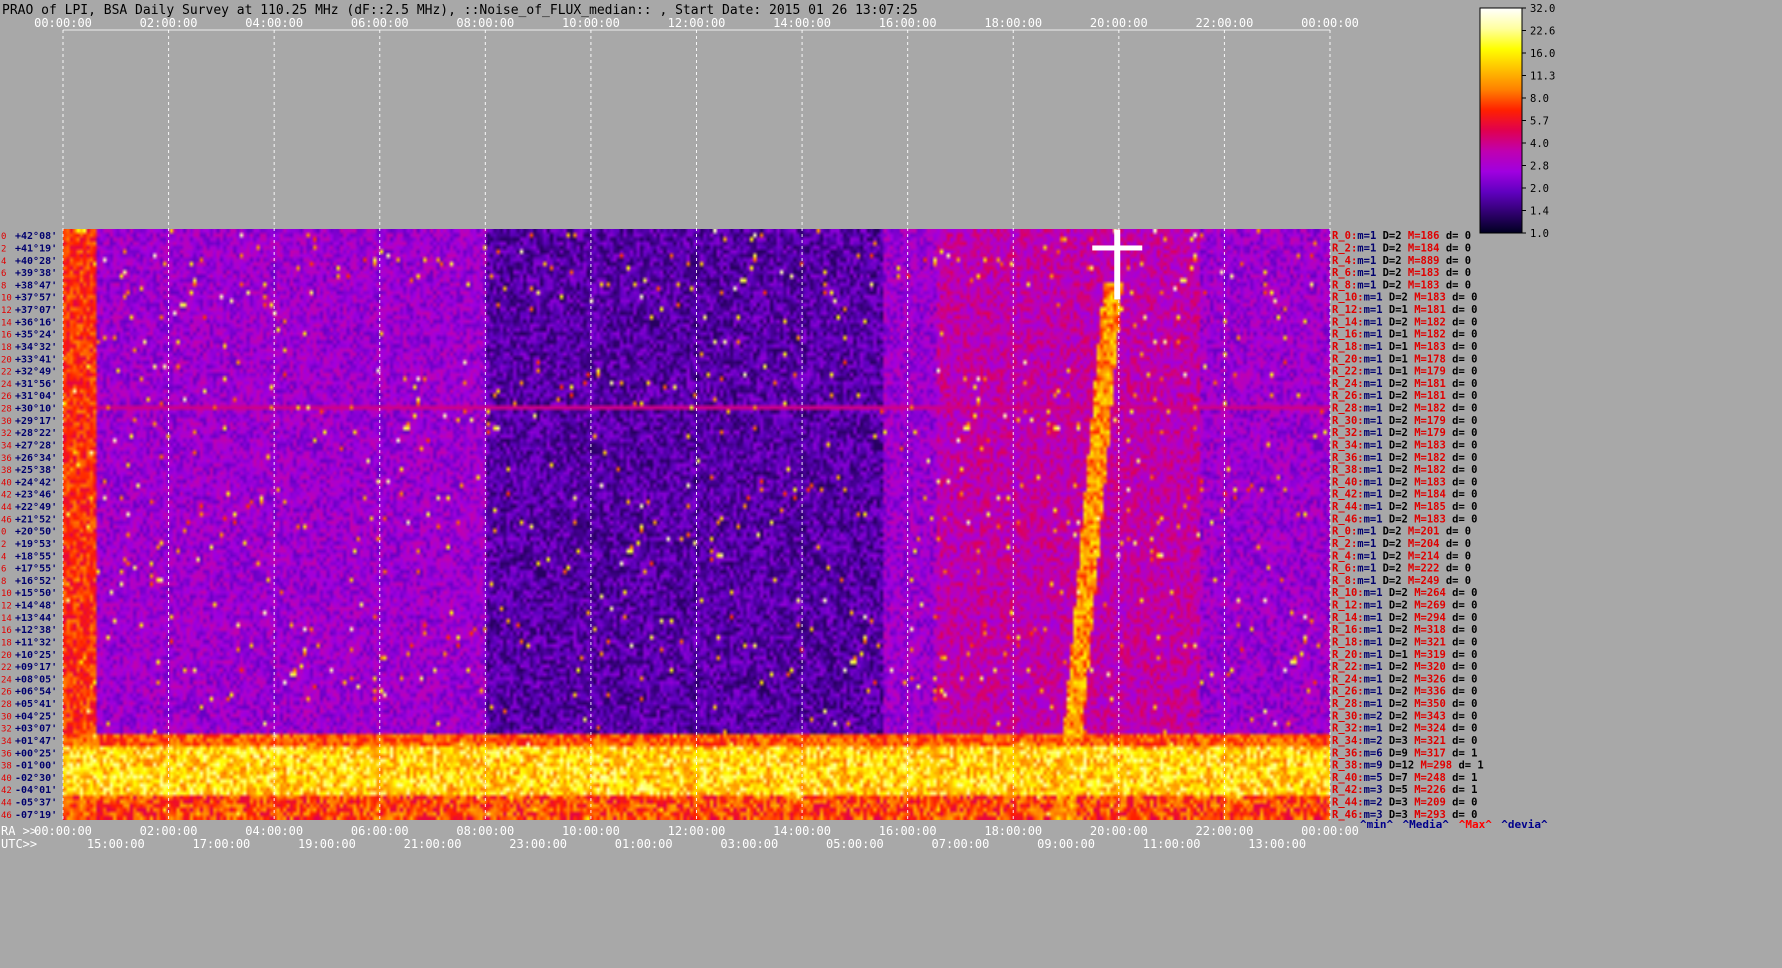 This screenshot has width=1782, height=968. What do you see at coordinates (19, 844) in the screenshot?
I see `utc-axis-prefix: UTC>>` at bounding box center [19, 844].